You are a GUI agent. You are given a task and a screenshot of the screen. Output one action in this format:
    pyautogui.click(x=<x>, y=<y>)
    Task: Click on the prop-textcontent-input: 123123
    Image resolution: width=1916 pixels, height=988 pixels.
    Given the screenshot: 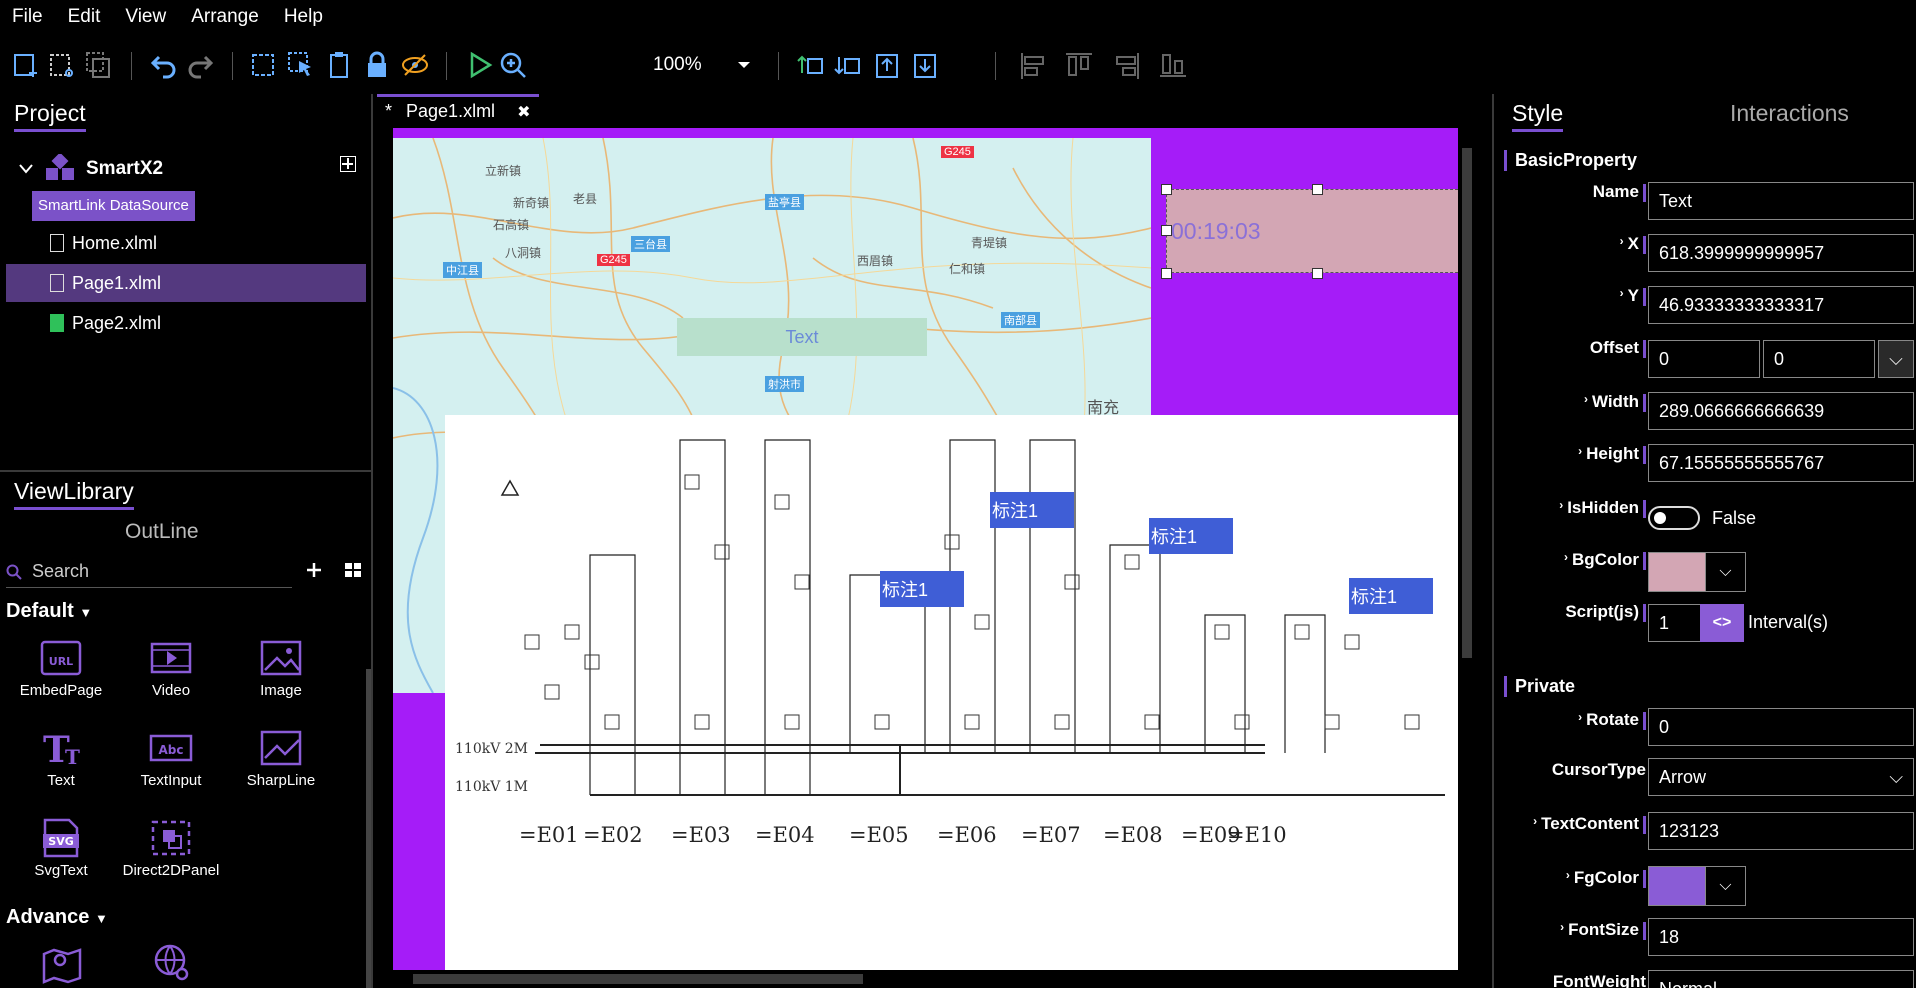 What is the action you would take?
    pyautogui.click(x=1781, y=831)
    